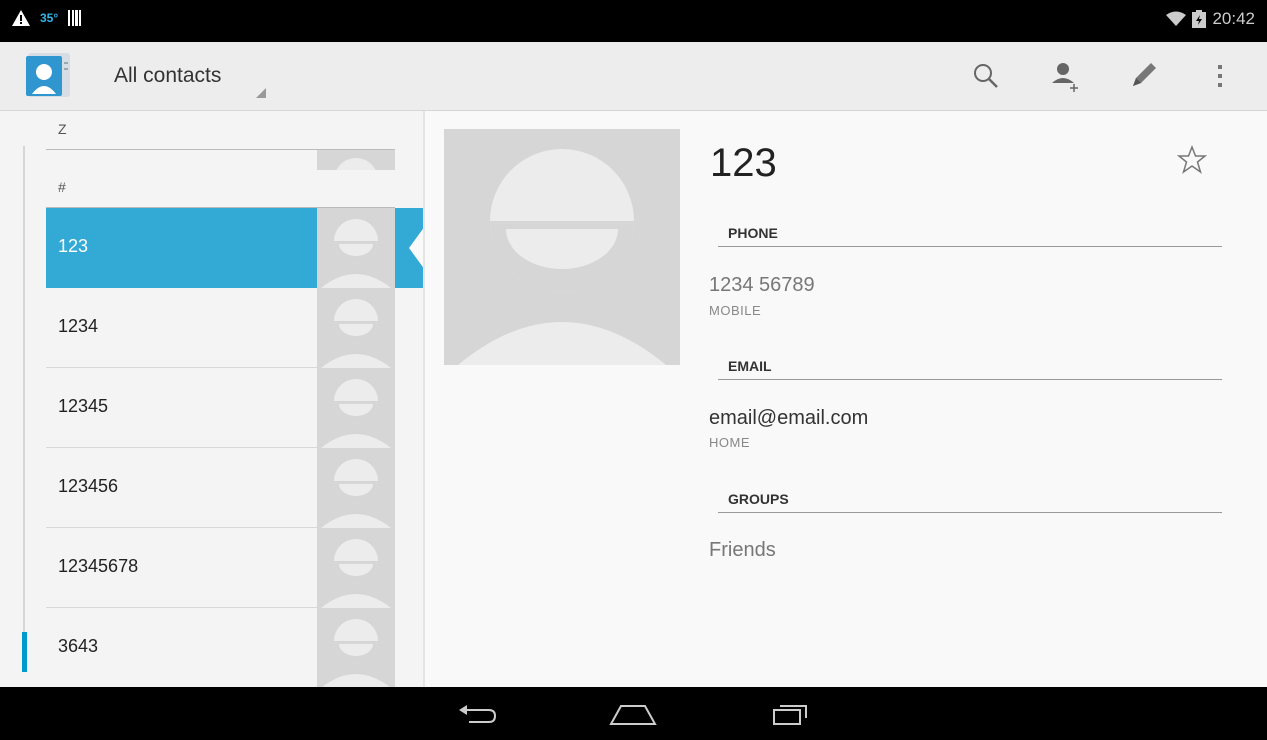 This screenshot has width=1267, height=740. I want to click on recent-apps-icon, so click(790, 715).